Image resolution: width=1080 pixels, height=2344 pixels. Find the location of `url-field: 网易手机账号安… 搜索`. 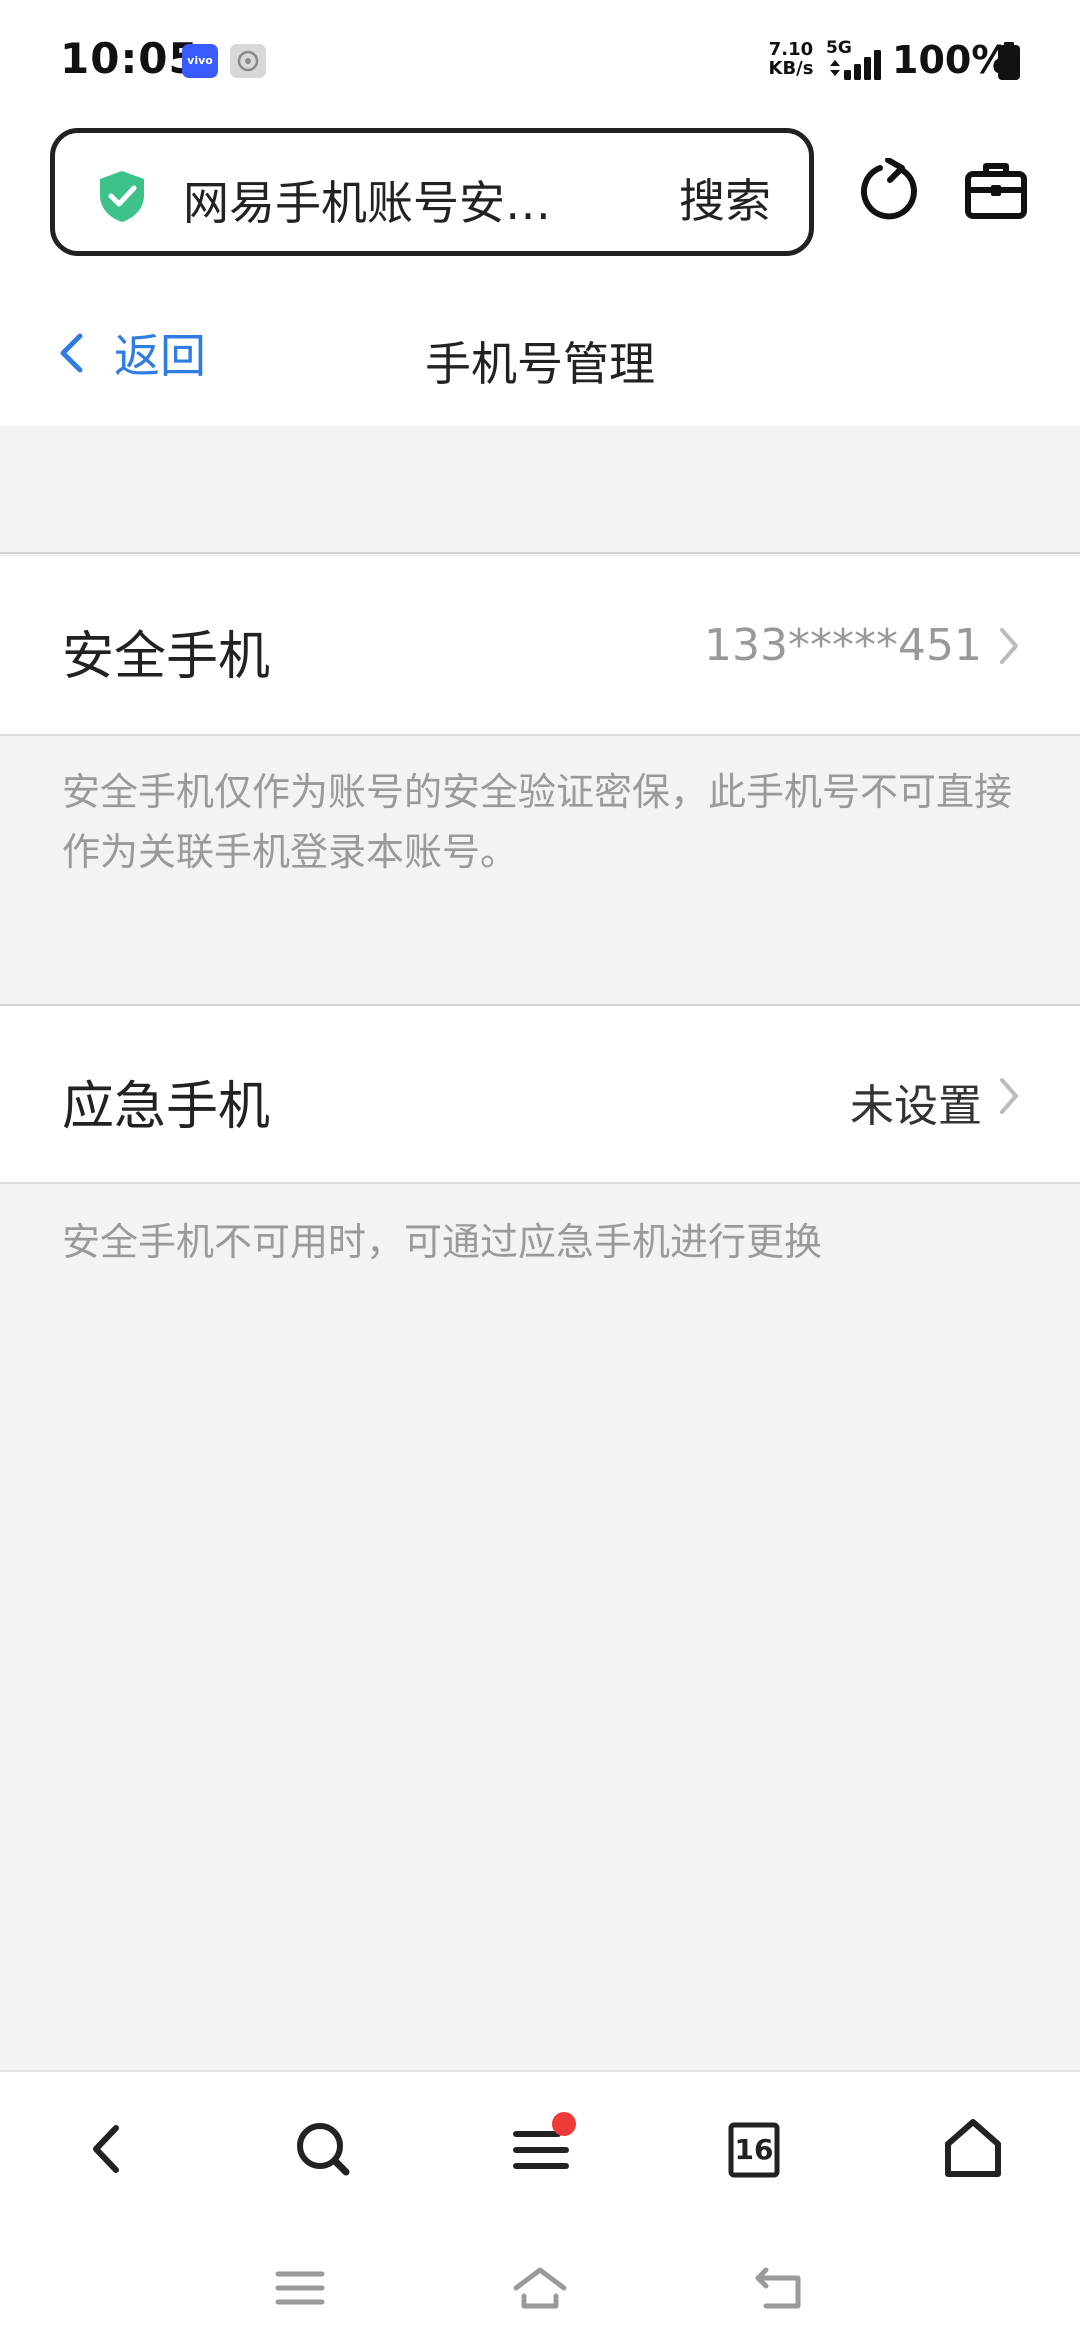

url-field: 网易手机账号安… 搜索 is located at coordinates (432, 192).